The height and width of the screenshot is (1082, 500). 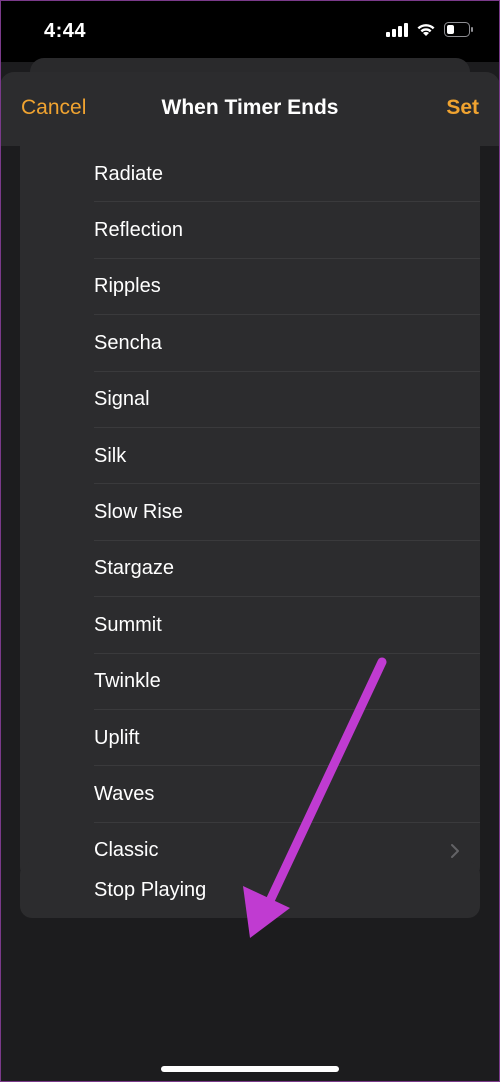 What do you see at coordinates (124, 793) in the screenshot?
I see `sound-label: Waves` at bounding box center [124, 793].